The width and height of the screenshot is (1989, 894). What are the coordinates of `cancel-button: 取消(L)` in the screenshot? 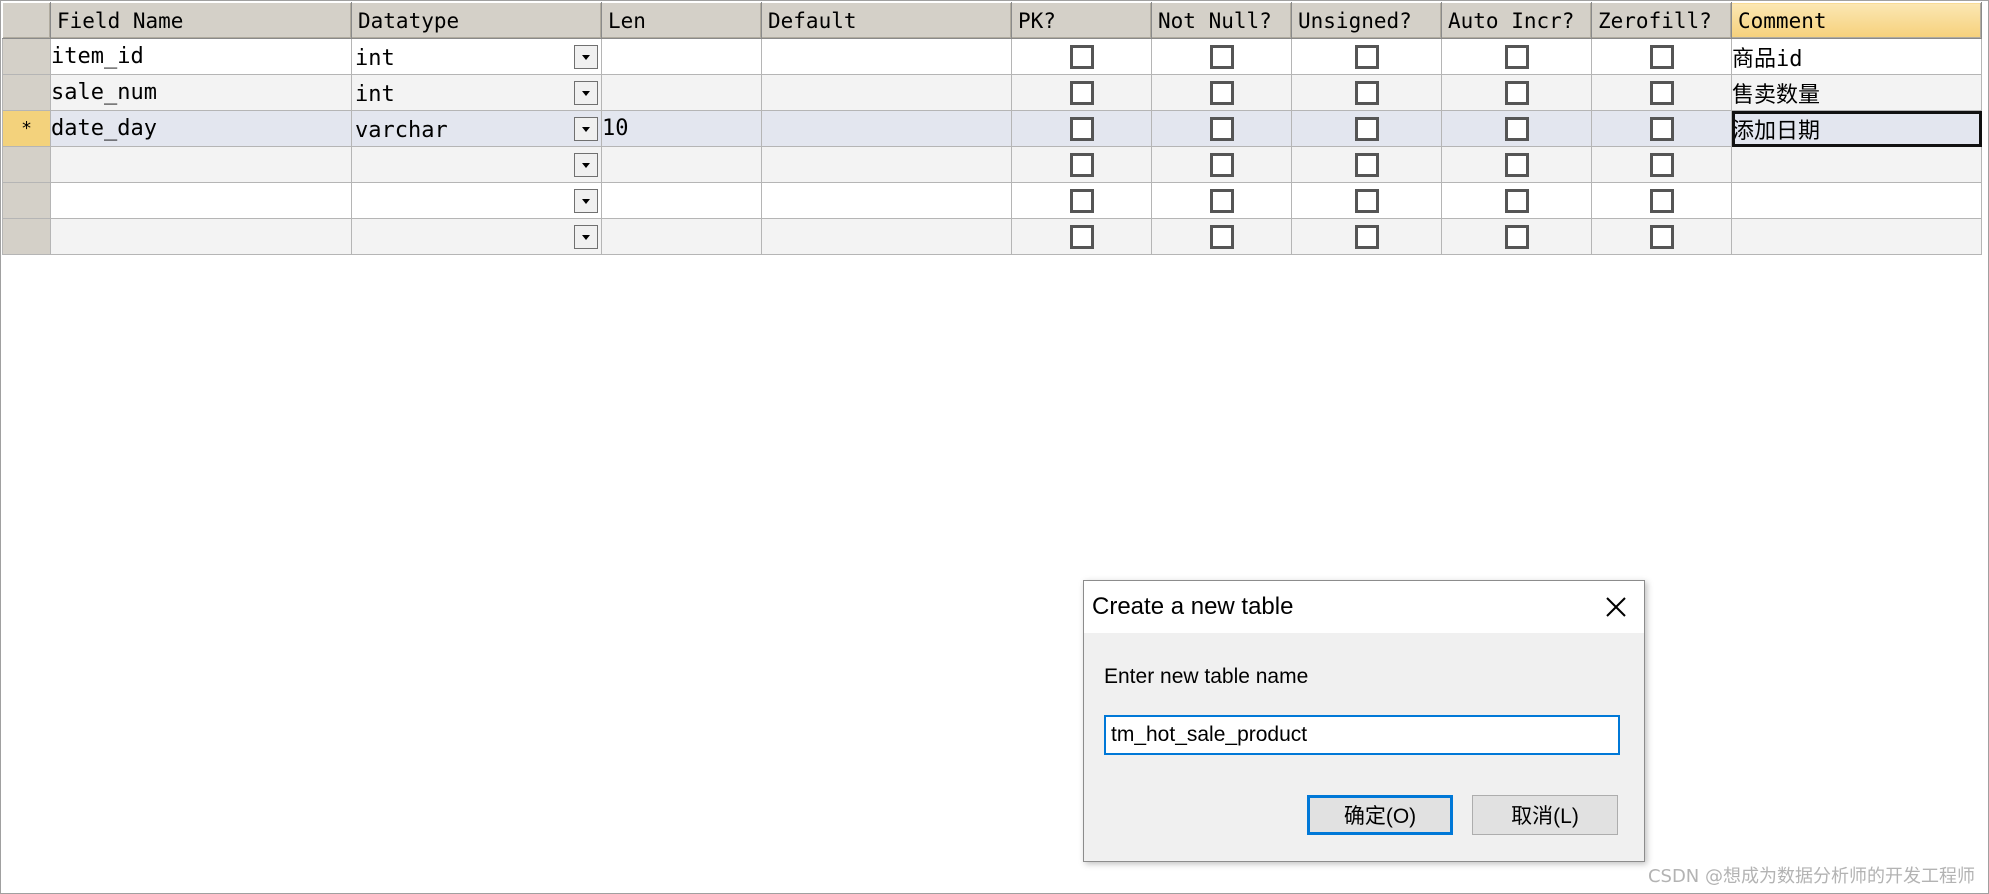 It's located at (1545, 815).